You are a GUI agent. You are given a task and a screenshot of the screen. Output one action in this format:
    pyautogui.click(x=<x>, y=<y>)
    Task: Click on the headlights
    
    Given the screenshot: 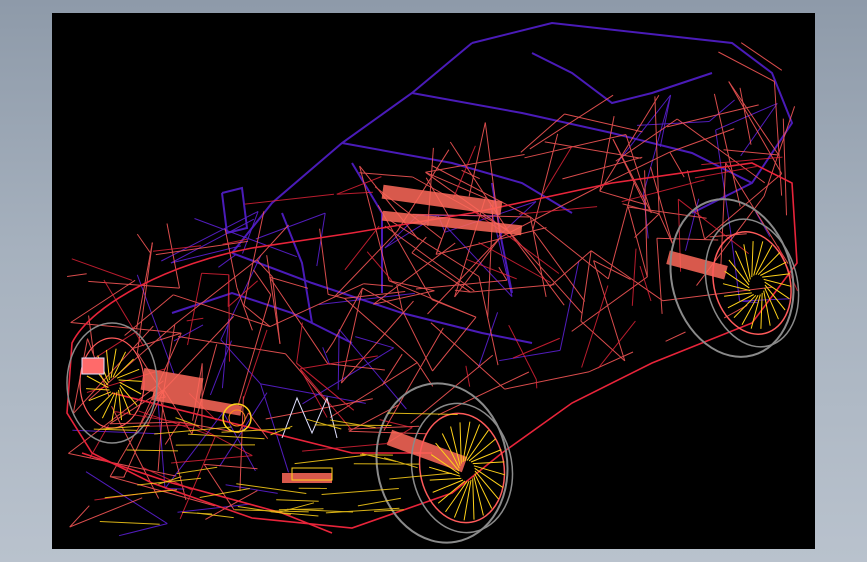 What is the action you would take?
    pyautogui.click(x=209, y=419)
    